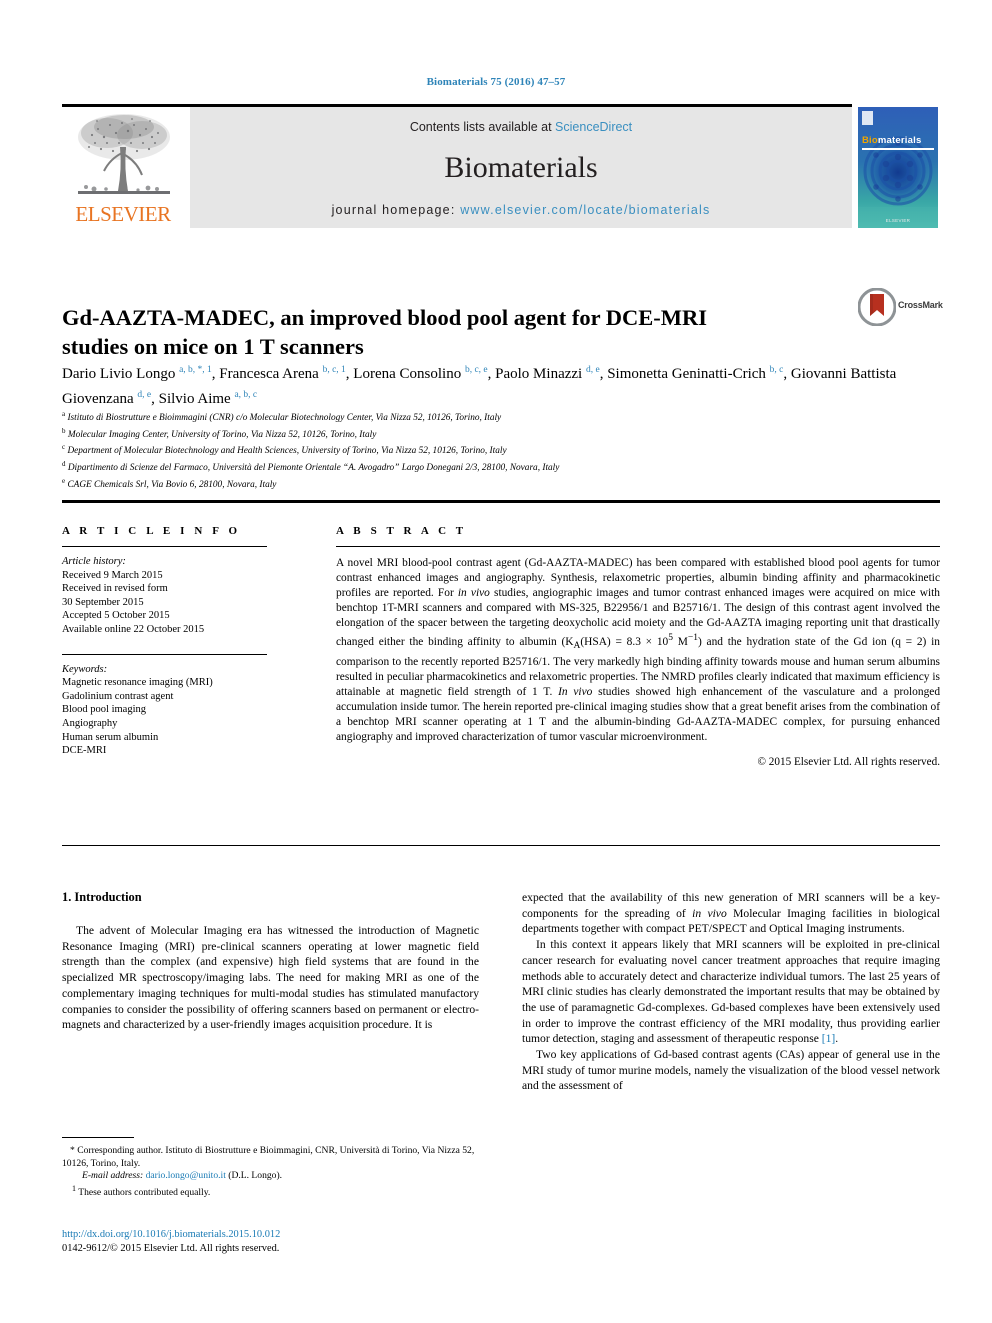 The width and height of the screenshot is (992, 1323). I want to click on keywords-rule, so click(164, 654).